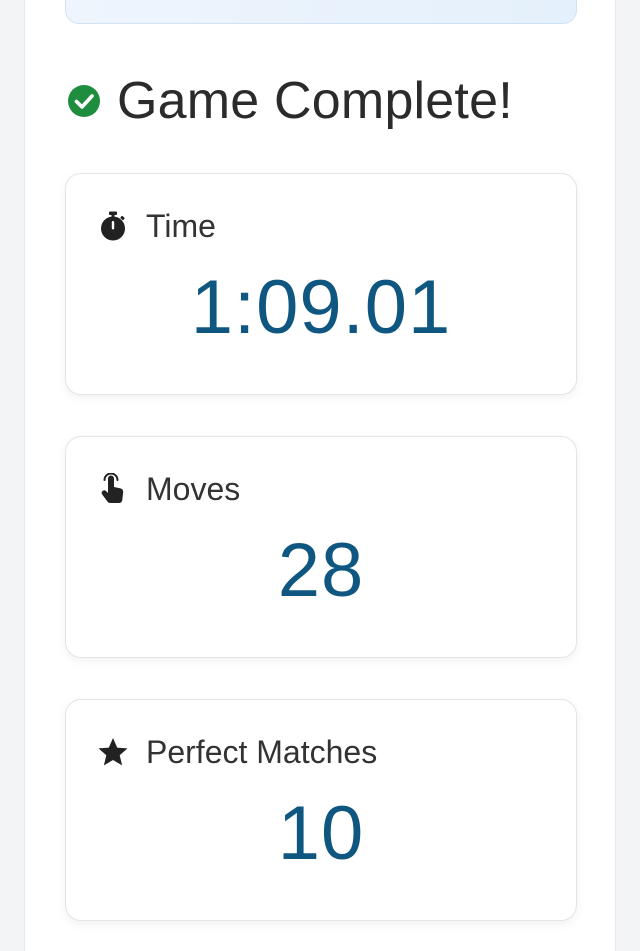  I want to click on tap-hand-icon, so click(113, 489).